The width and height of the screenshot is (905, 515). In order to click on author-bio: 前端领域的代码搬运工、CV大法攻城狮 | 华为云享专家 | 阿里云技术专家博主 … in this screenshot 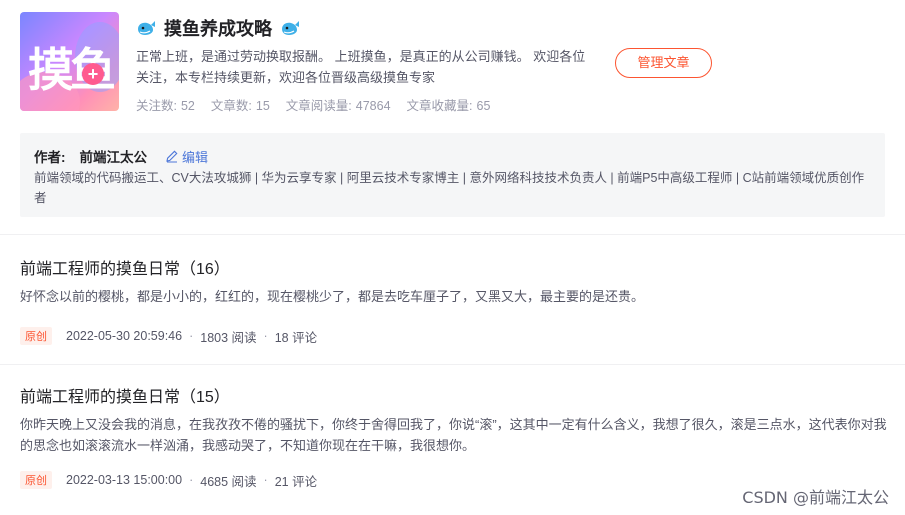, I will do `click(449, 188)`.